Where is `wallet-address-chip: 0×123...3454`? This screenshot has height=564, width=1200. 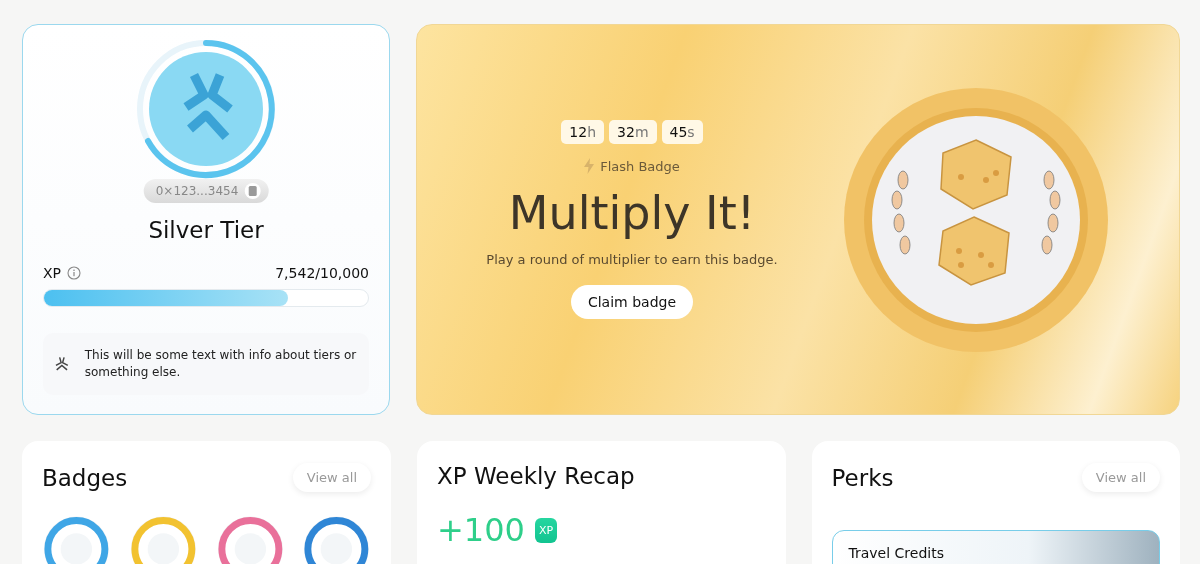 wallet-address-chip: 0×123...3454 is located at coordinates (206, 191).